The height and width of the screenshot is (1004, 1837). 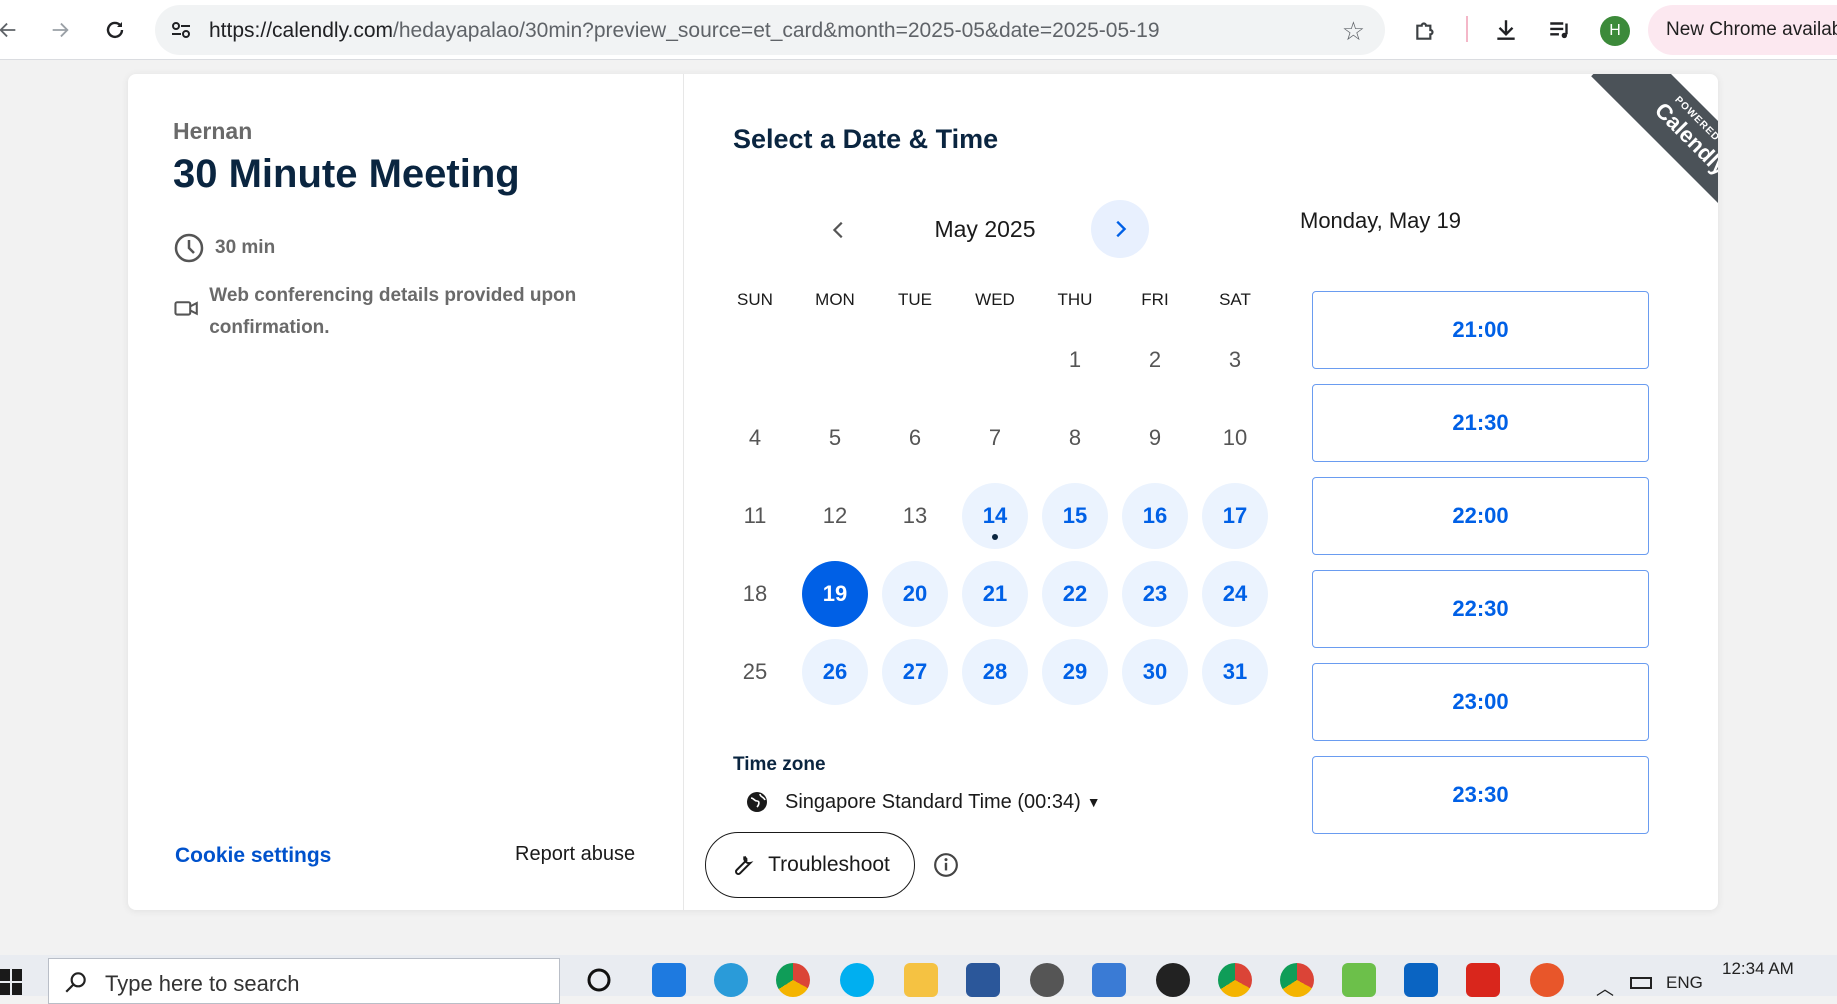 What do you see at coordinates (1297, 980) in the screenshot?
I see `chrome-profile-2-icon` at bounding box center [1297, 980].